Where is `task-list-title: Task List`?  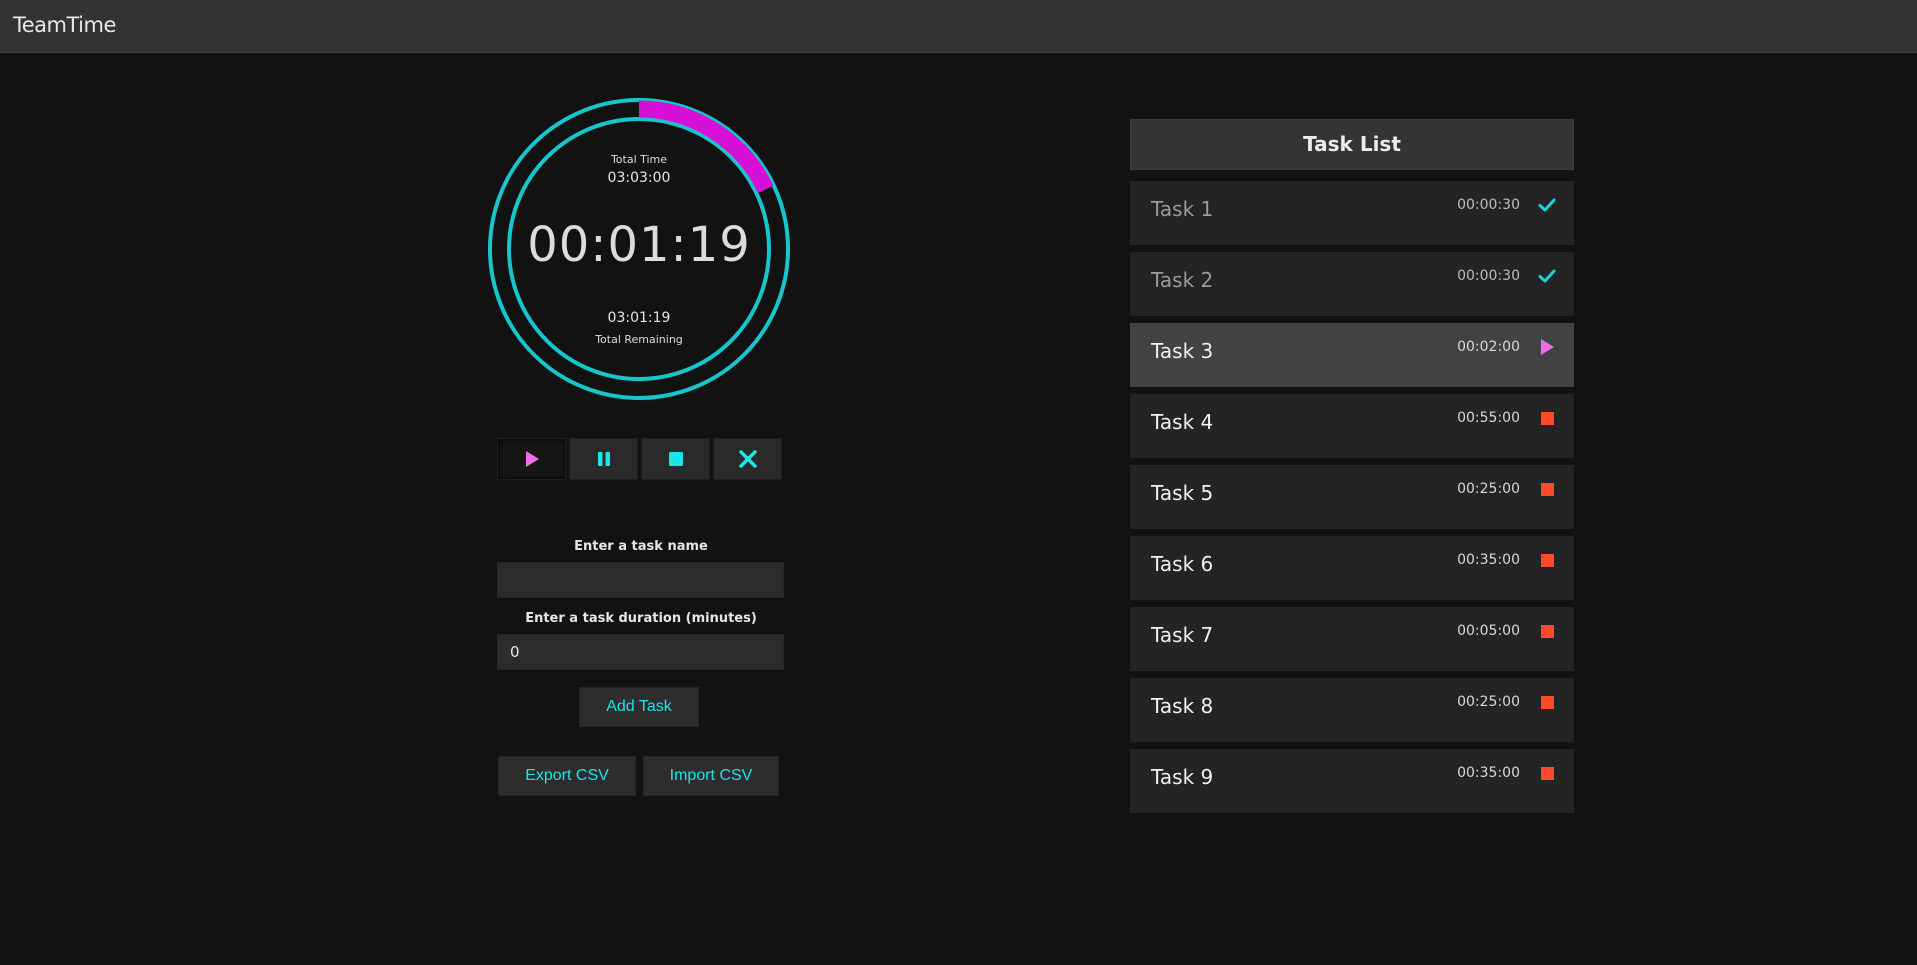
task-list-title: Task List is located at coordinates (1352, 144).